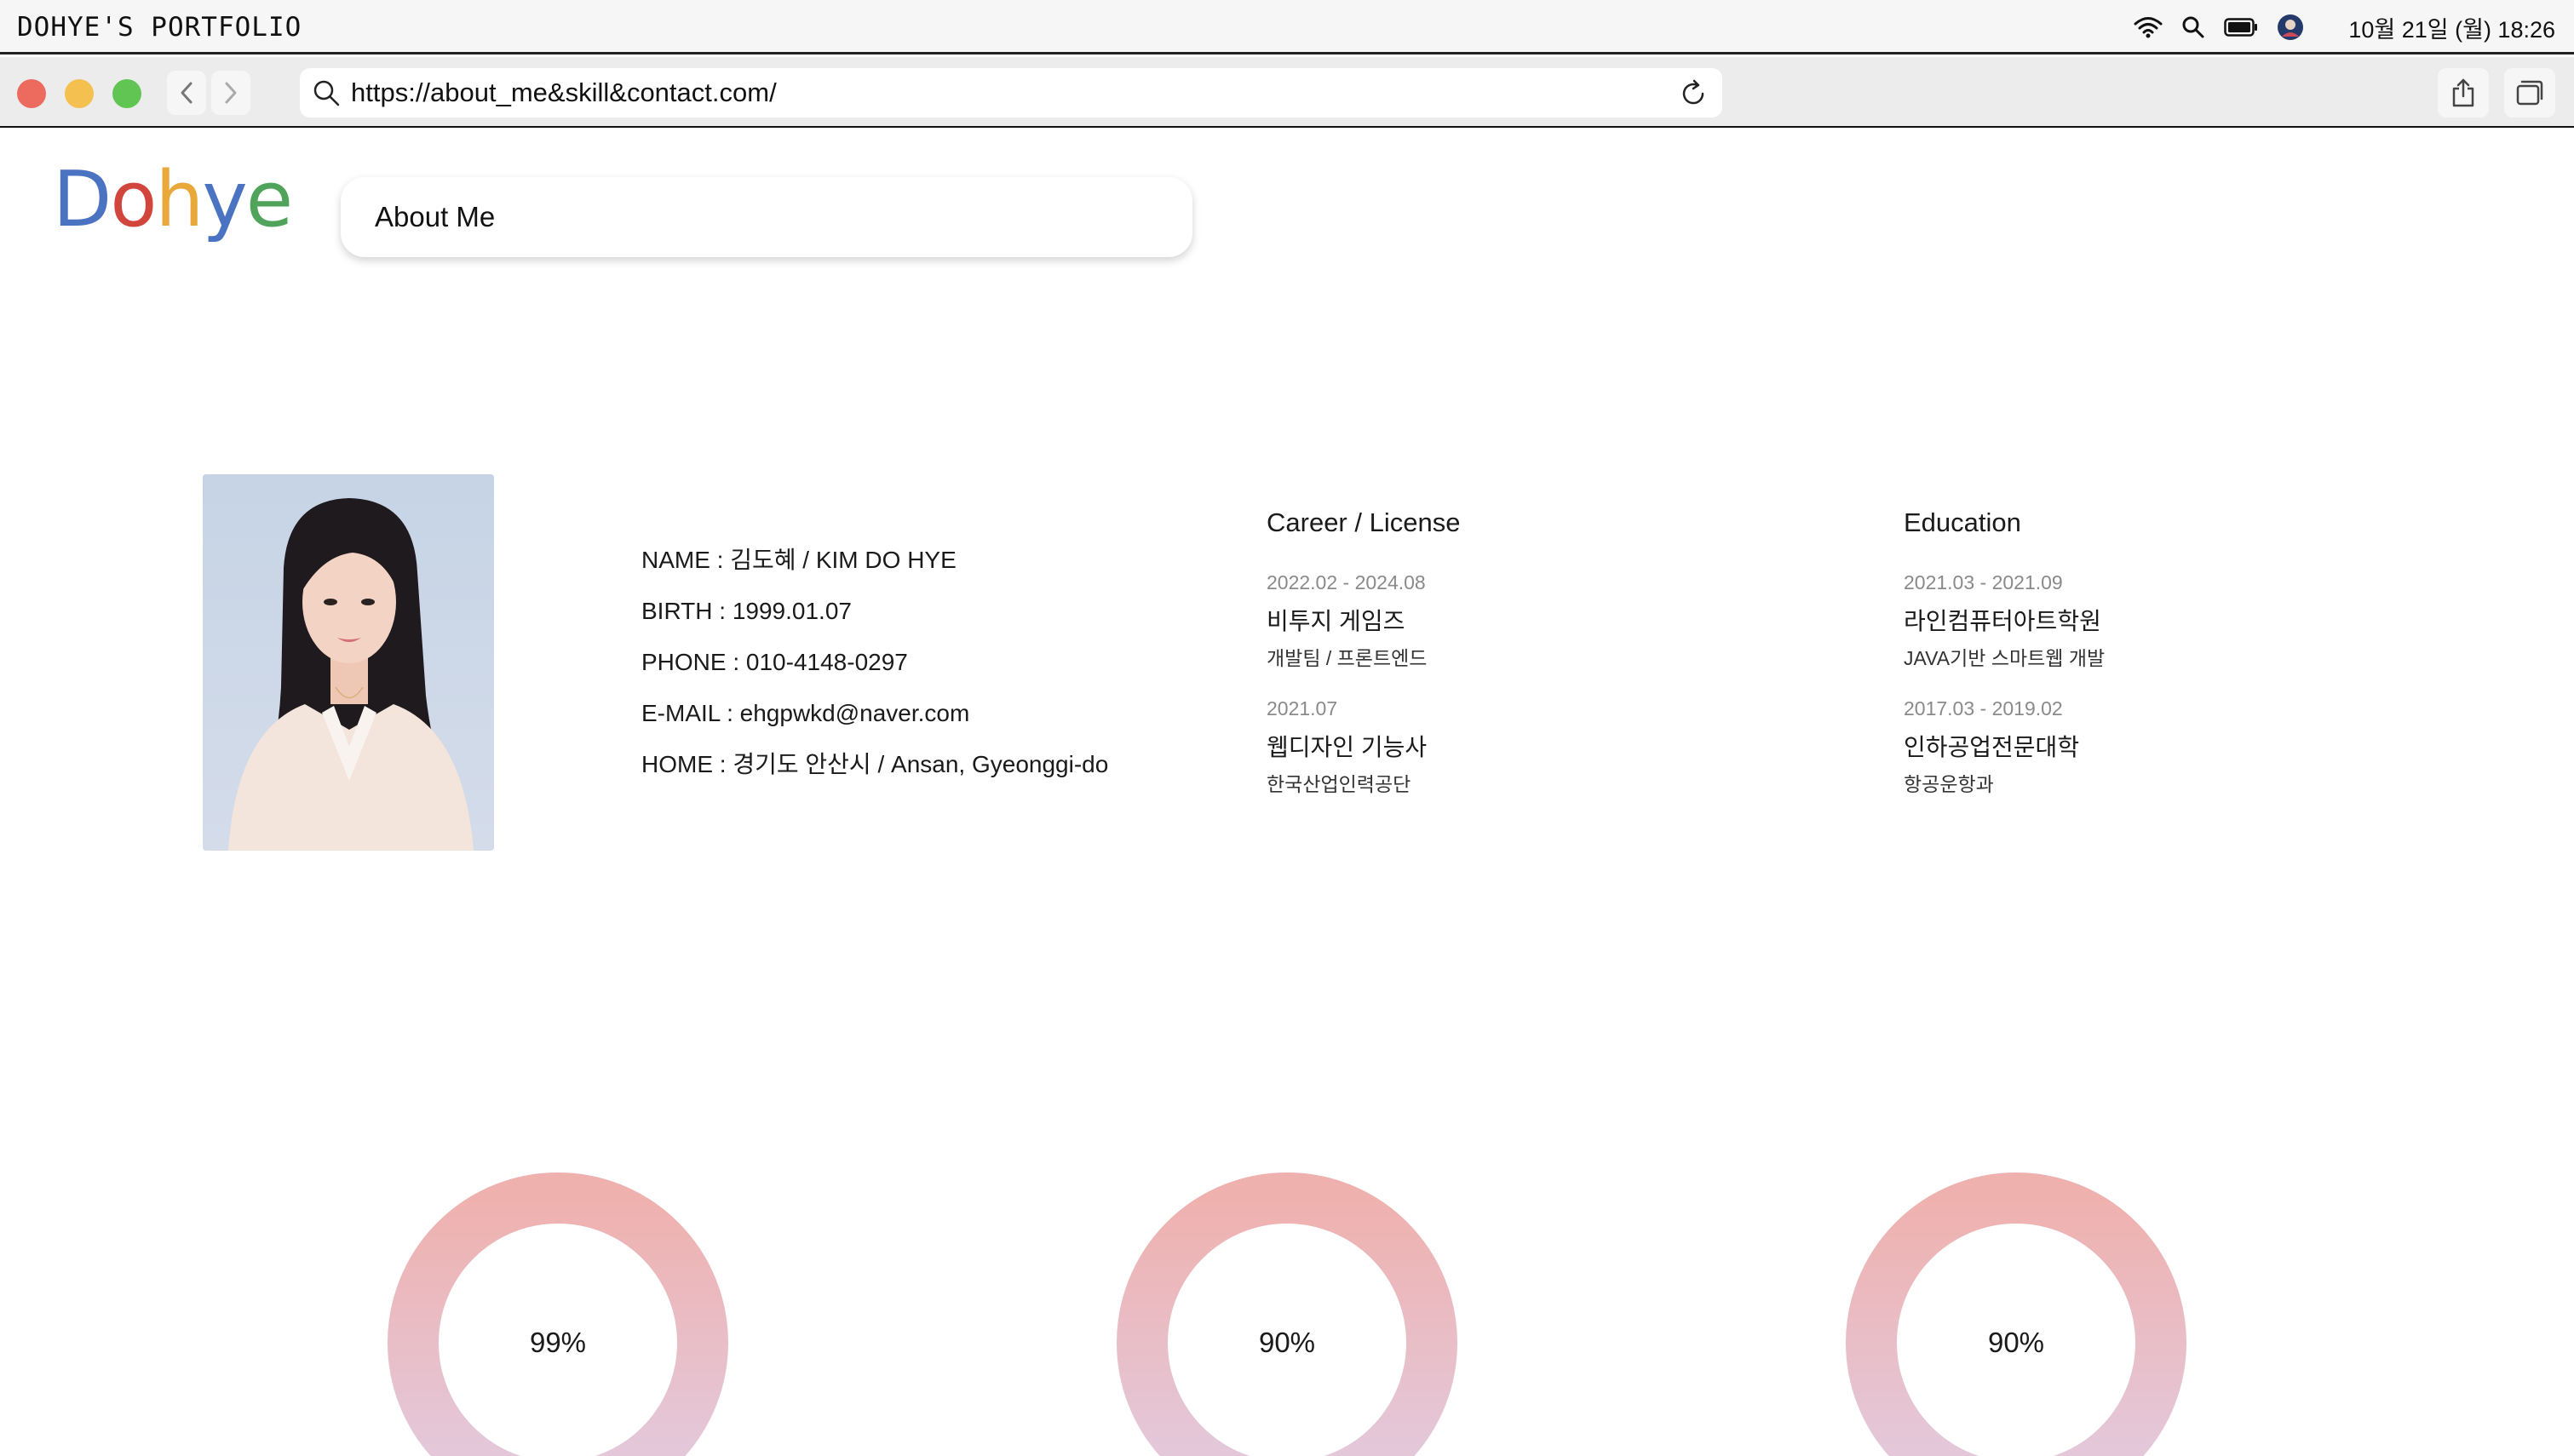  I want to click on career-section-title: Career / License, so click(1364, 522).